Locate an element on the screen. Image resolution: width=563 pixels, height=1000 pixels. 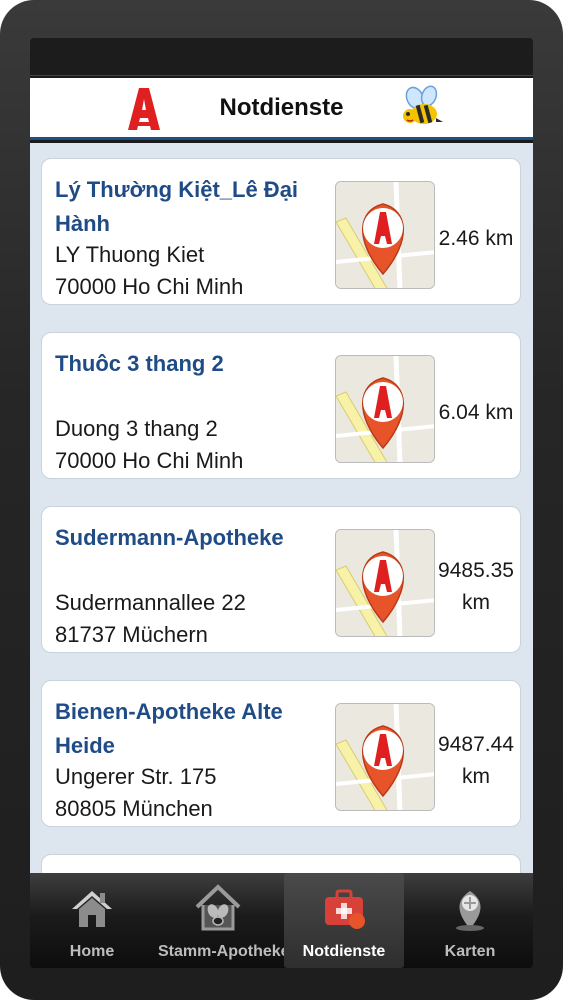
emergency-kit-icon is located at coordinates (345, 909).